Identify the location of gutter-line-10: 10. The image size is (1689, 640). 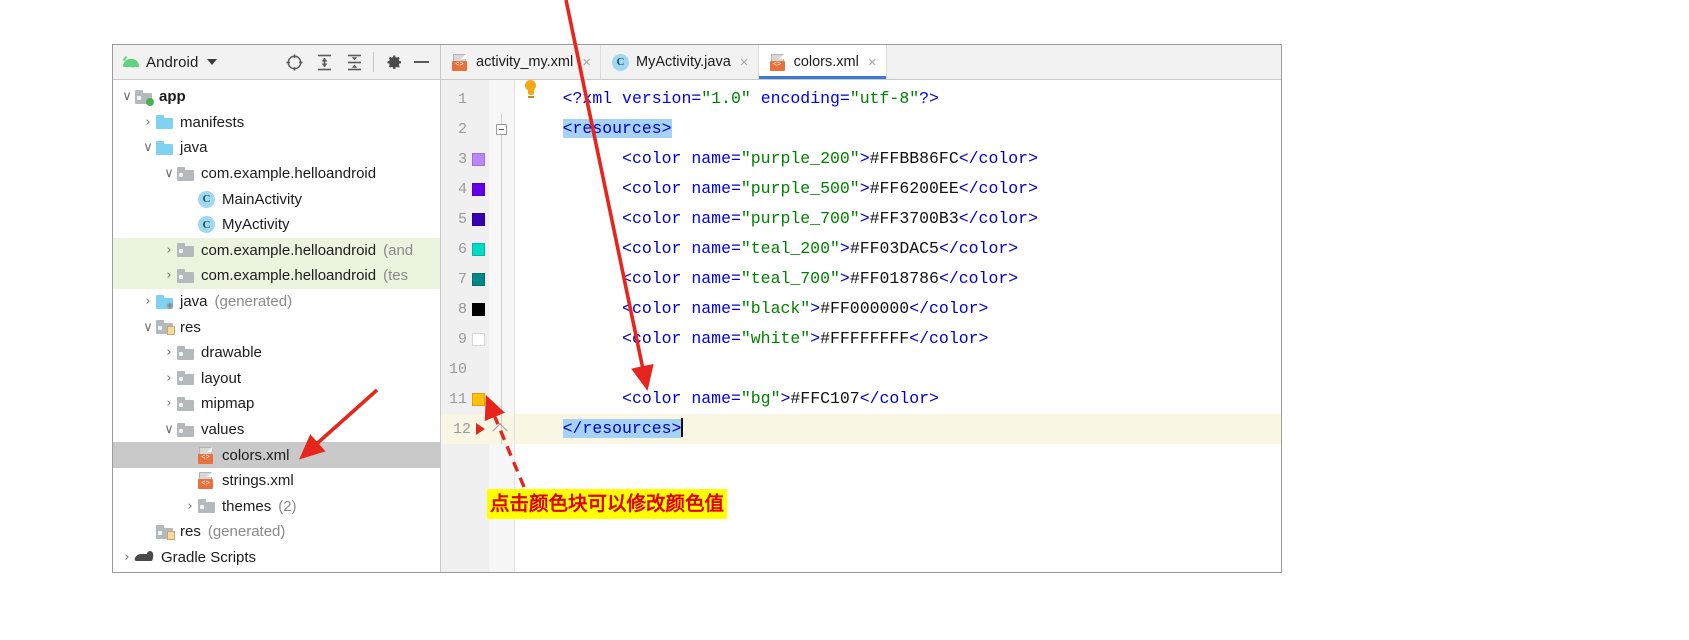
(465, 369).